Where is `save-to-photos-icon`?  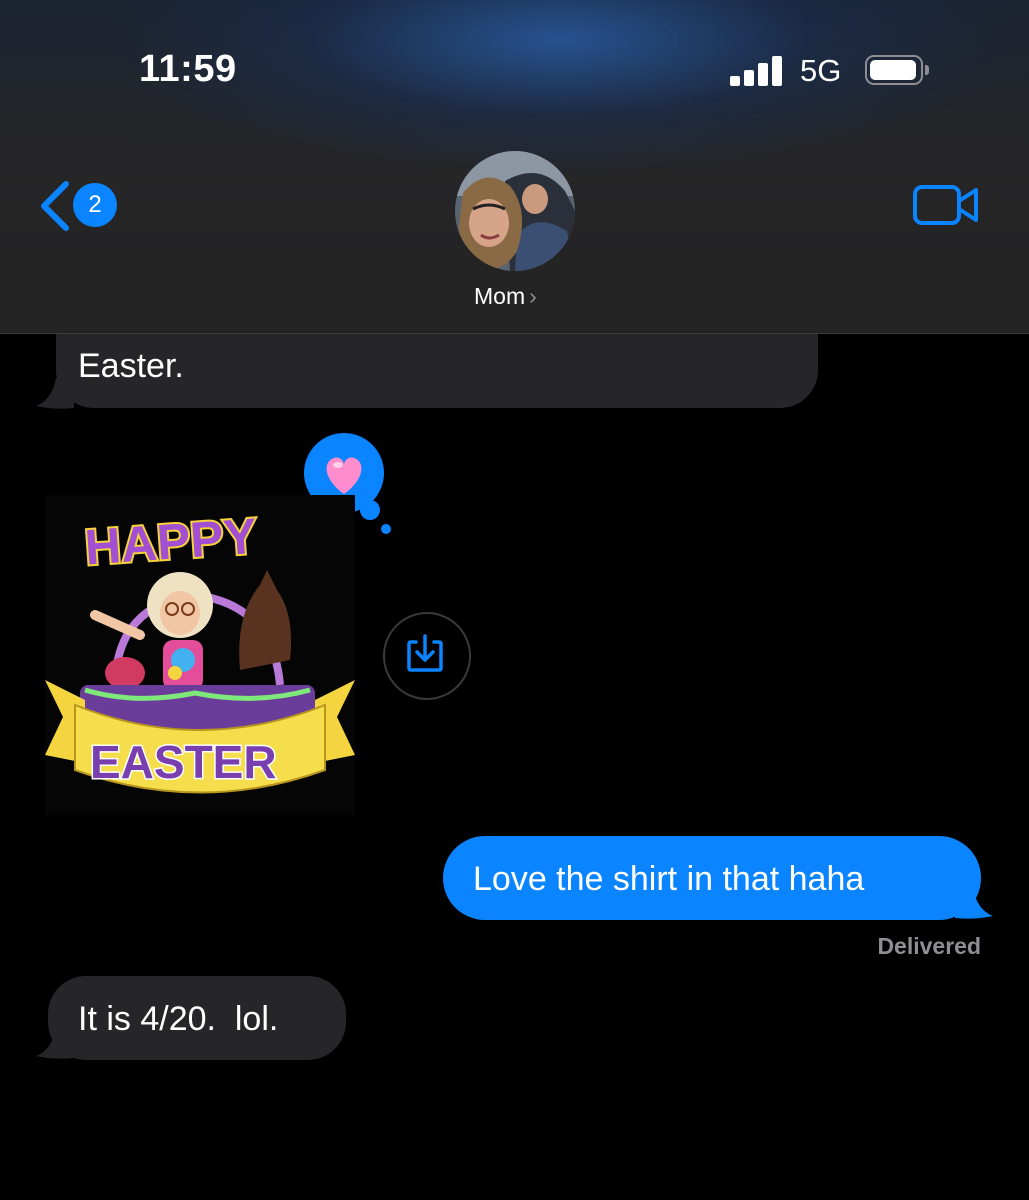 save-to-photos-icon is located at coordinates (425, 653).